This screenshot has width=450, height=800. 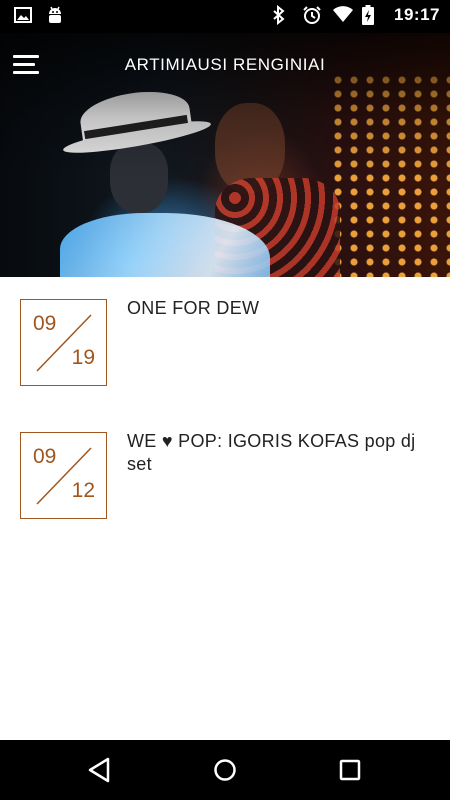 What do you see at coordinates (282, 15) in the screenshot?
I see `bluetooth-icon` at bounding box center [282, 15].